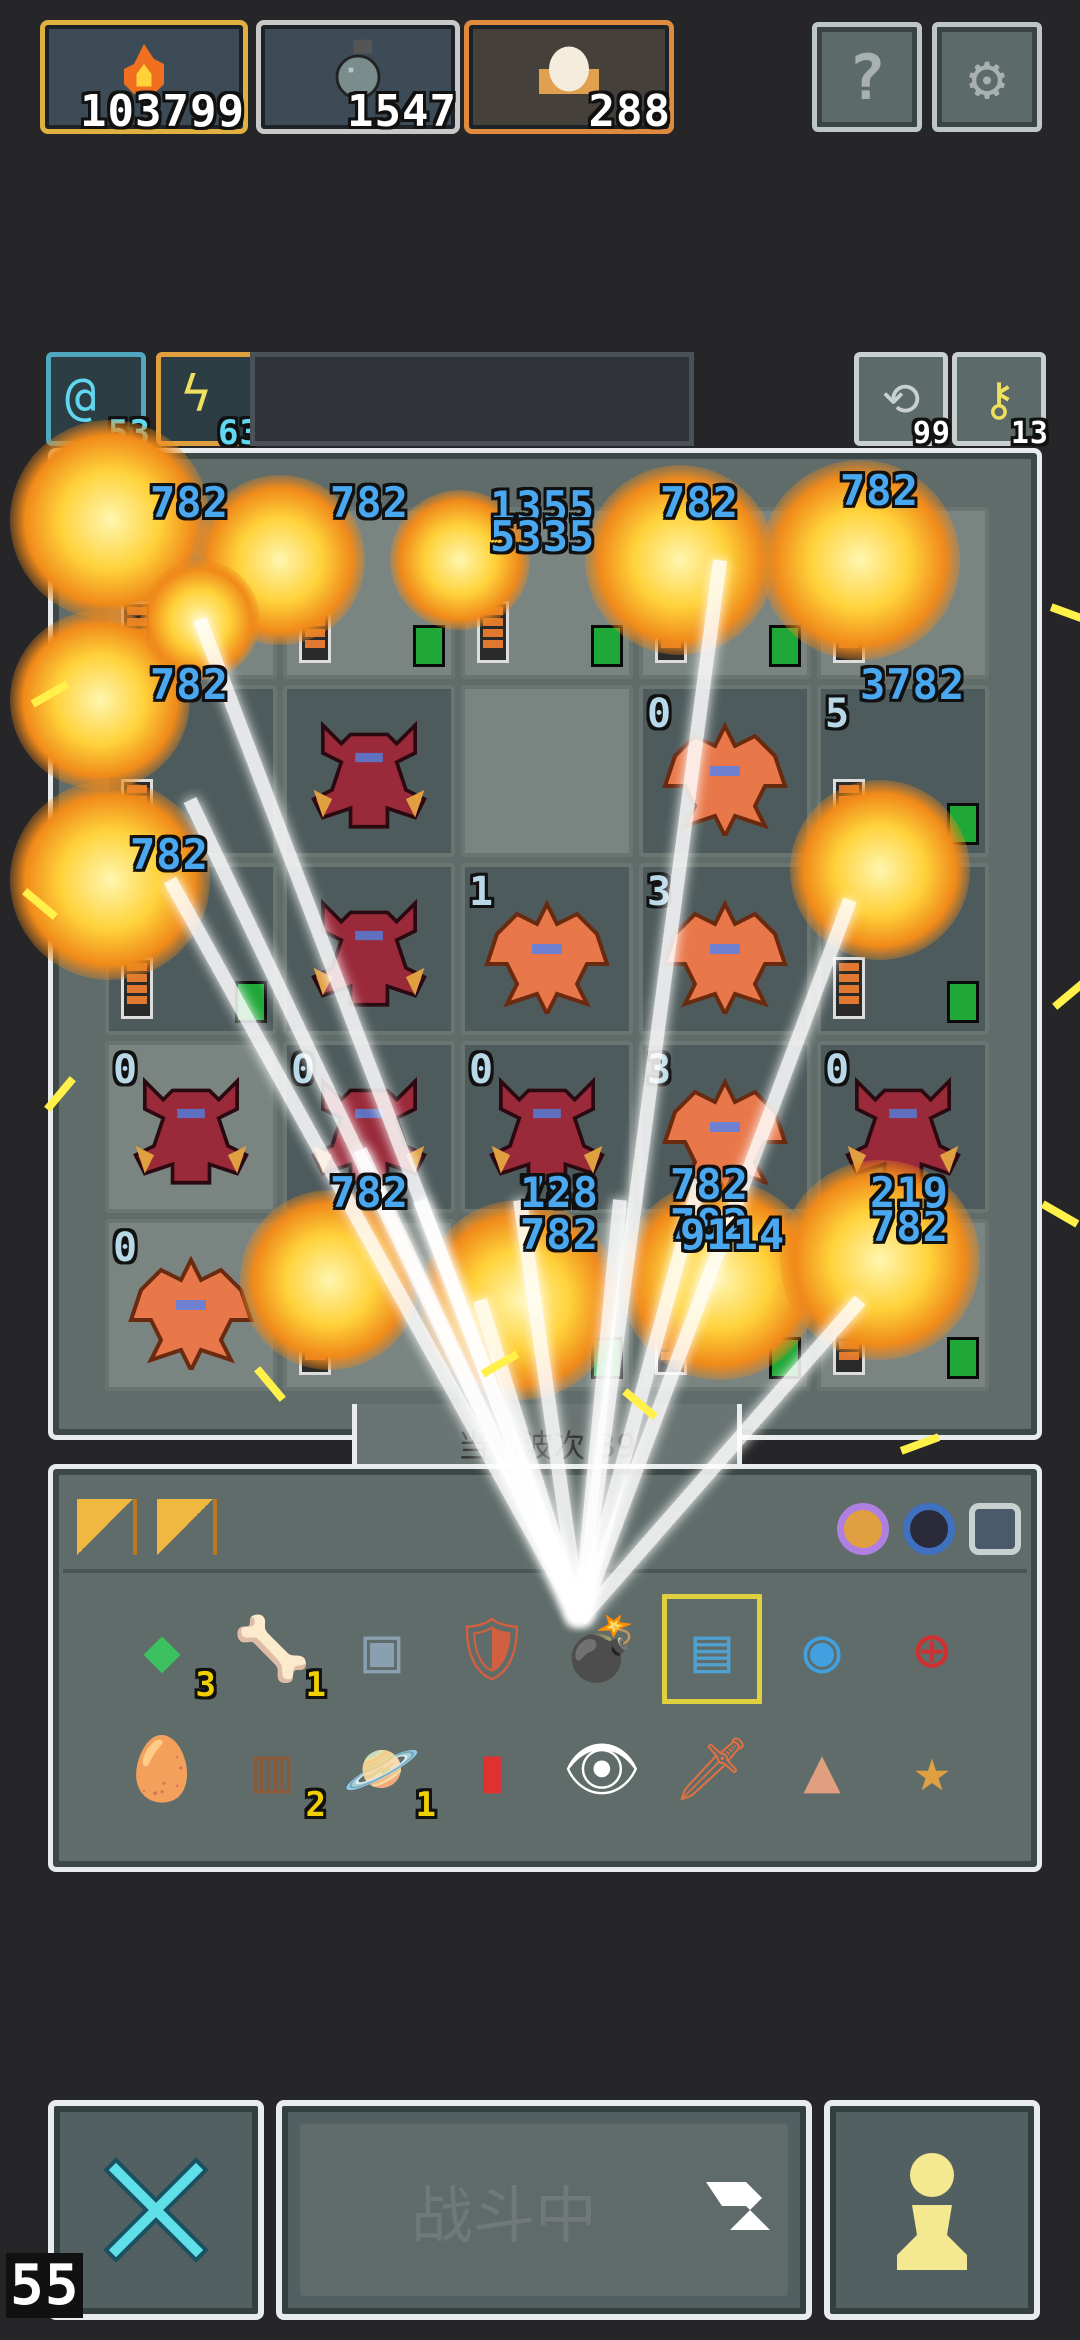  Describe the element at coordinates (206, 1685) in the screenshot. I see `item-quantity: 3` at that location.